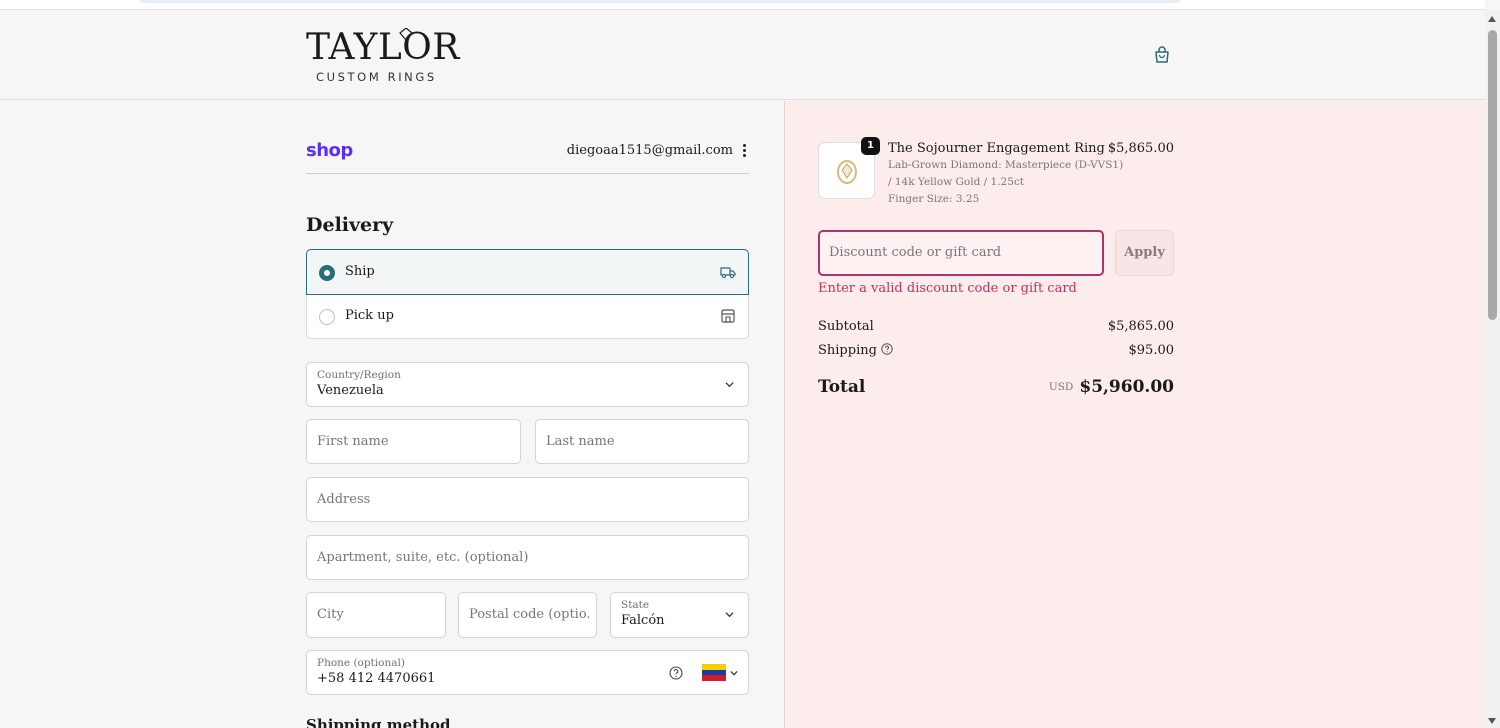 Image resolution: width=1500 pixels, height=728 pixels. I want to click on apply-discount-button: Apply, so click(1144, 253).